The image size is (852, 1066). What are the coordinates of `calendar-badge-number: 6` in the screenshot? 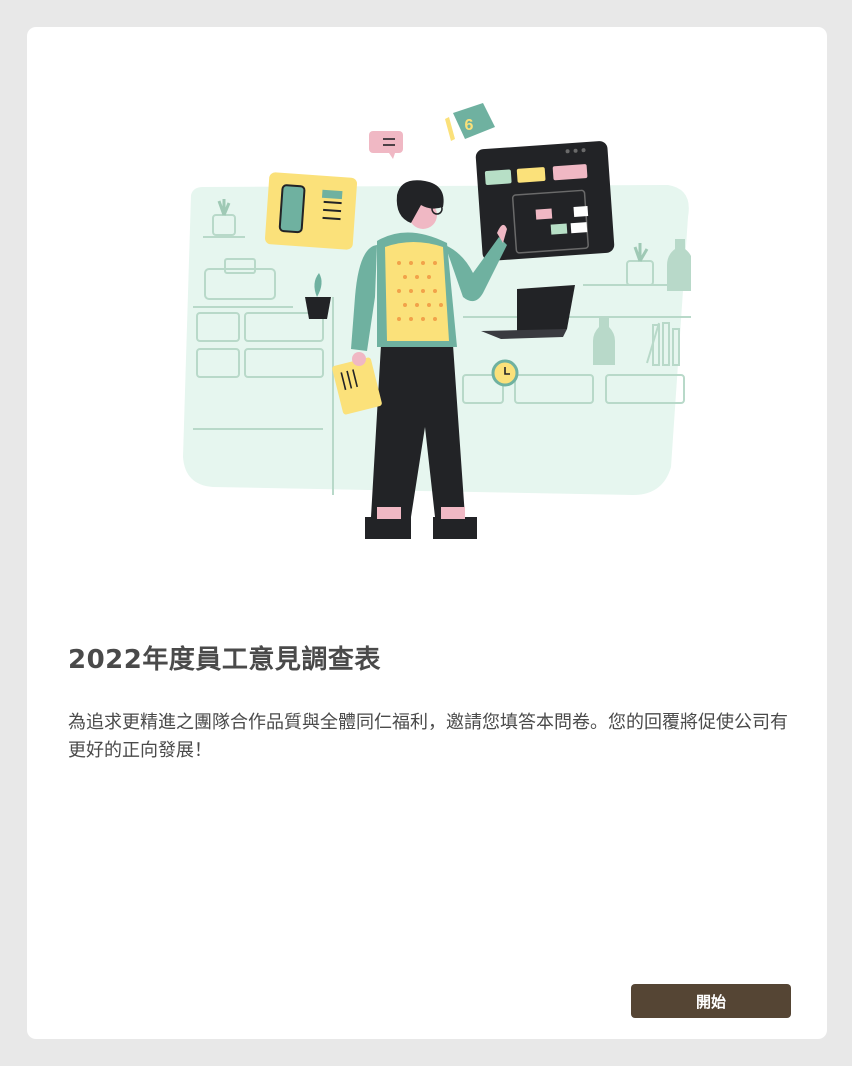 It's located at (469, 125).